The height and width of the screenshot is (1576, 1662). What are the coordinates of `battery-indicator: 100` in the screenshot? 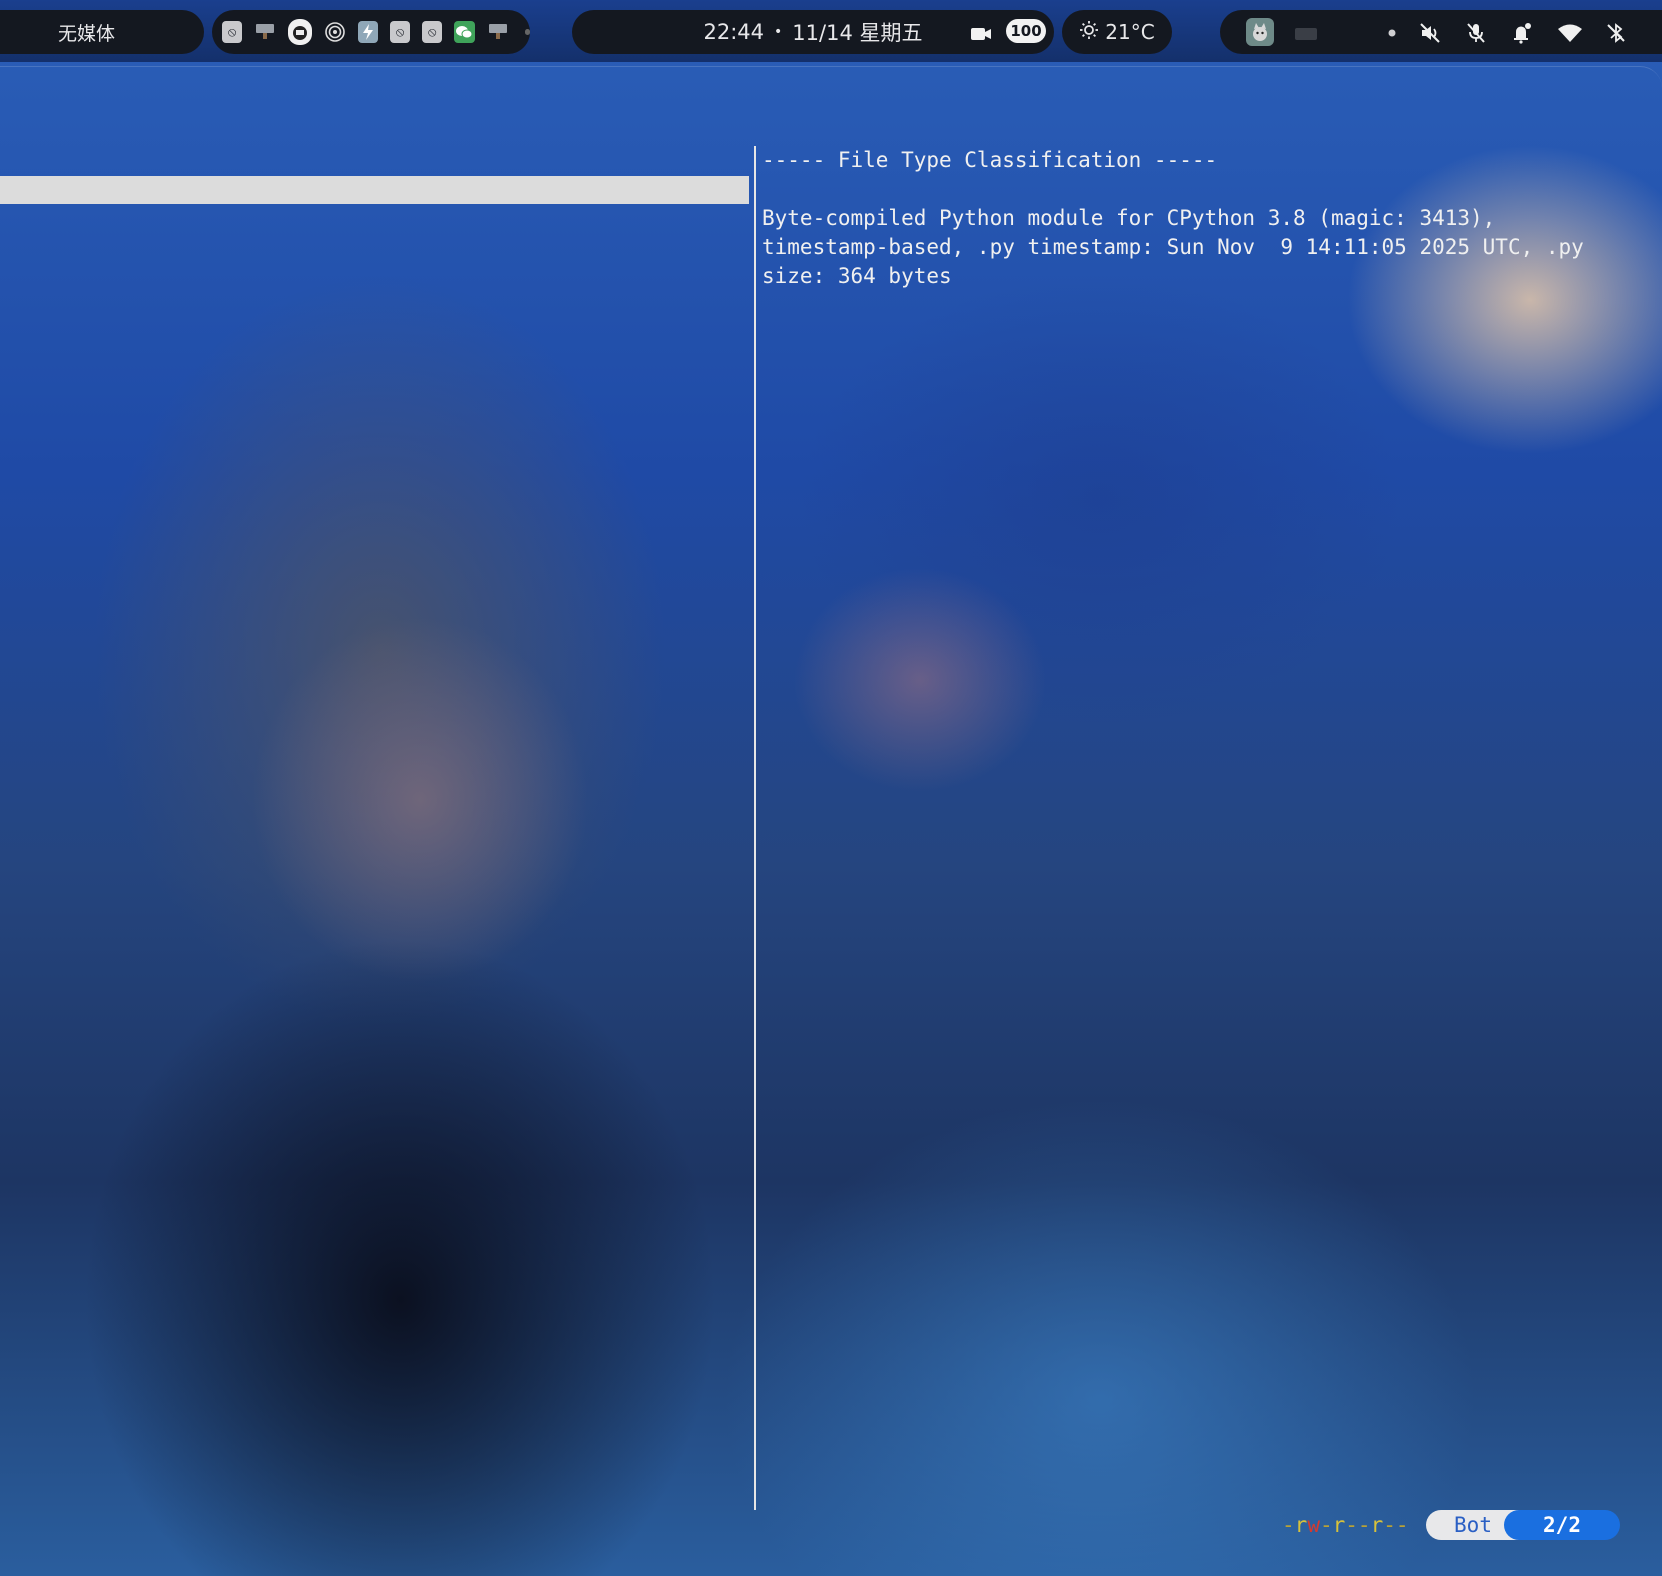 It's located at (1026, 31).